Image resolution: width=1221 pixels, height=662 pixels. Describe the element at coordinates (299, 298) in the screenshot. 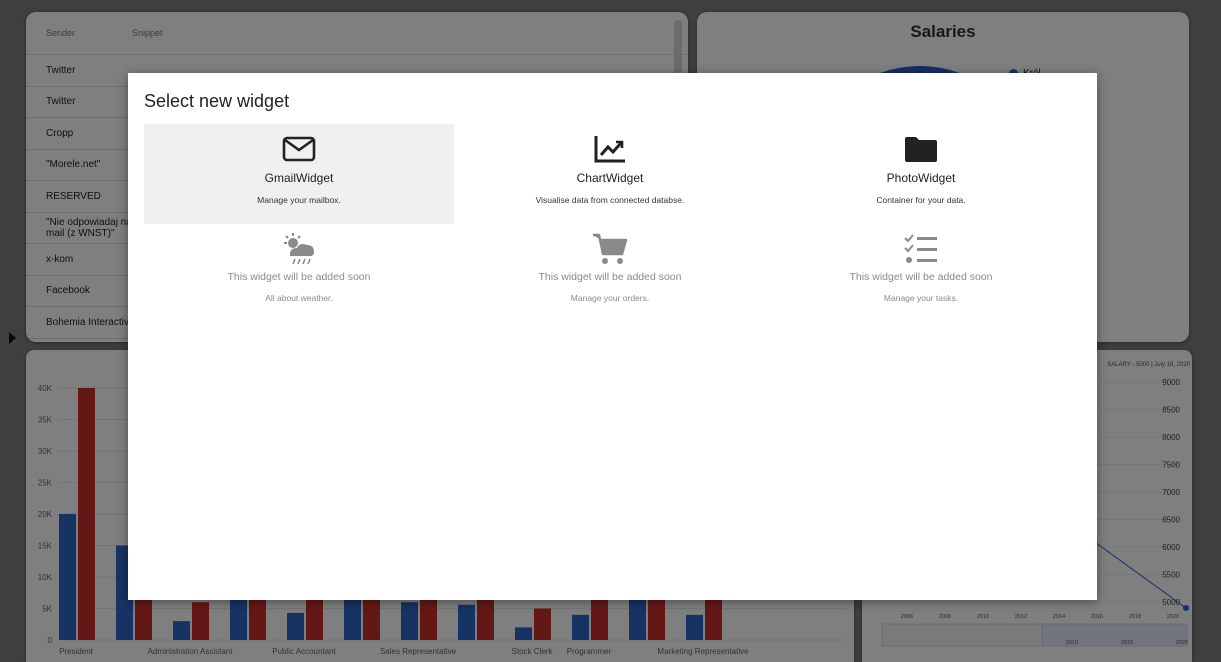

I see `widget-description: All about weather.` at that location.